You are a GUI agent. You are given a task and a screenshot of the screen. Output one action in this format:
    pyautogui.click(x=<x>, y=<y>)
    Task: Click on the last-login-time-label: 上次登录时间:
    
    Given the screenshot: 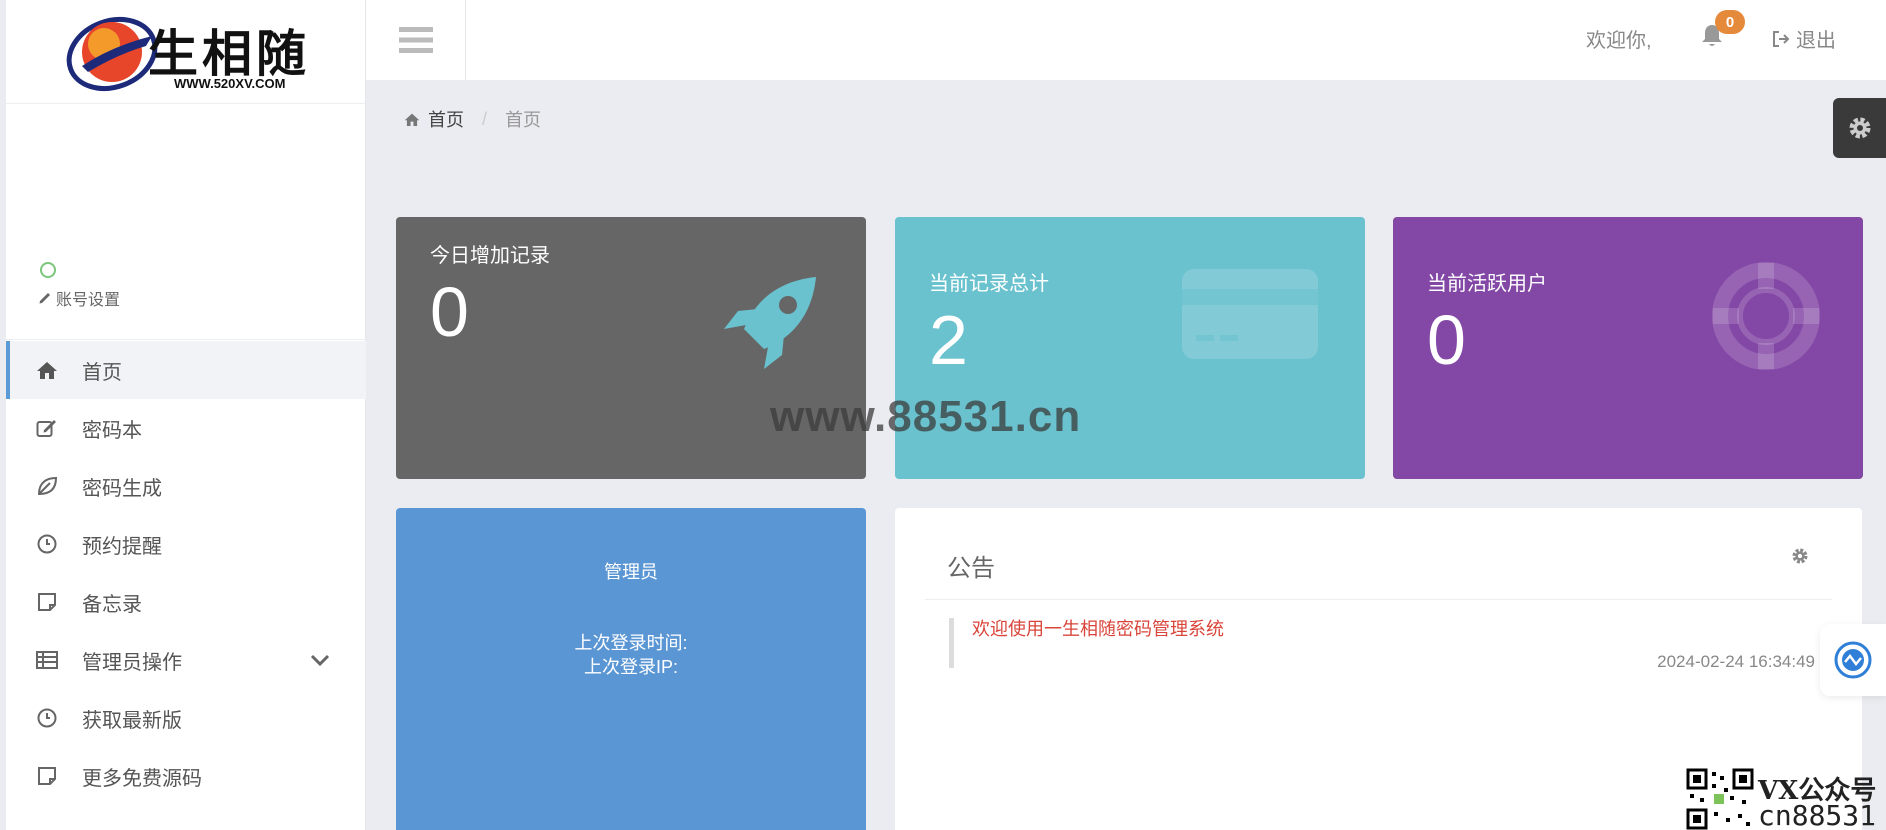 What is the action you would take?
    pyautogui.click(x=631, y=643)
    